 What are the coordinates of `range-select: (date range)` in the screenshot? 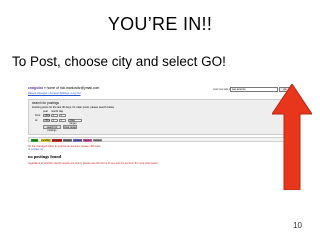 It's located at (75, 122).